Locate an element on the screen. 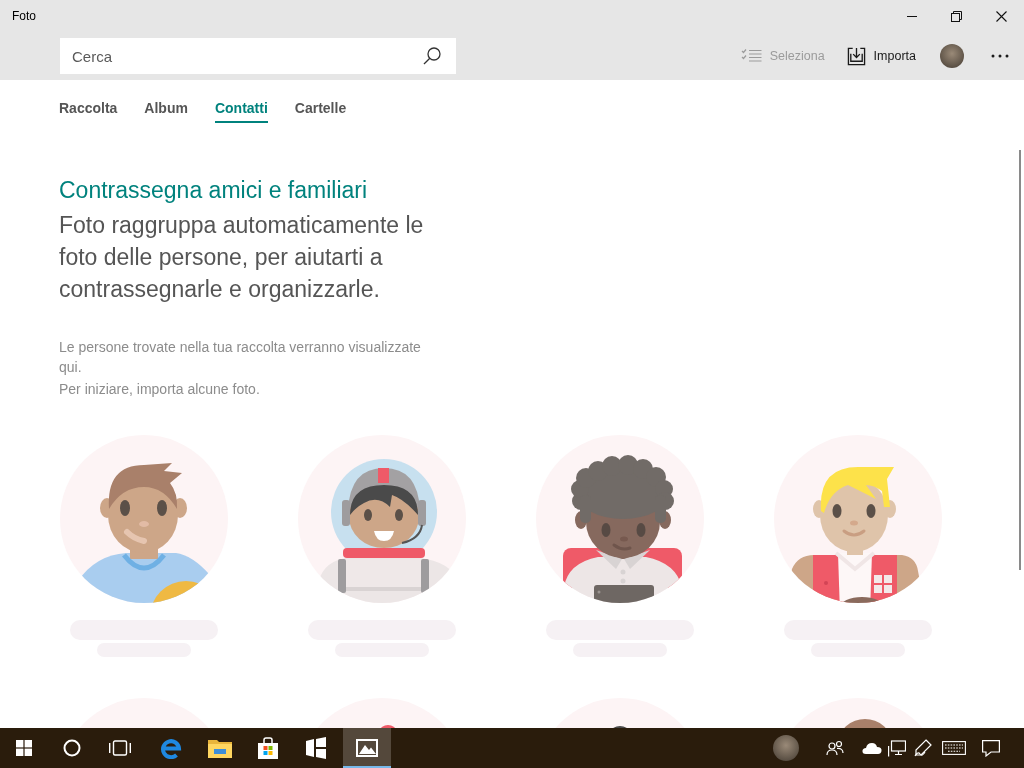 The height and width of the screenshot is (768, 1024). picture-icon is located at coordinates (367, 748).